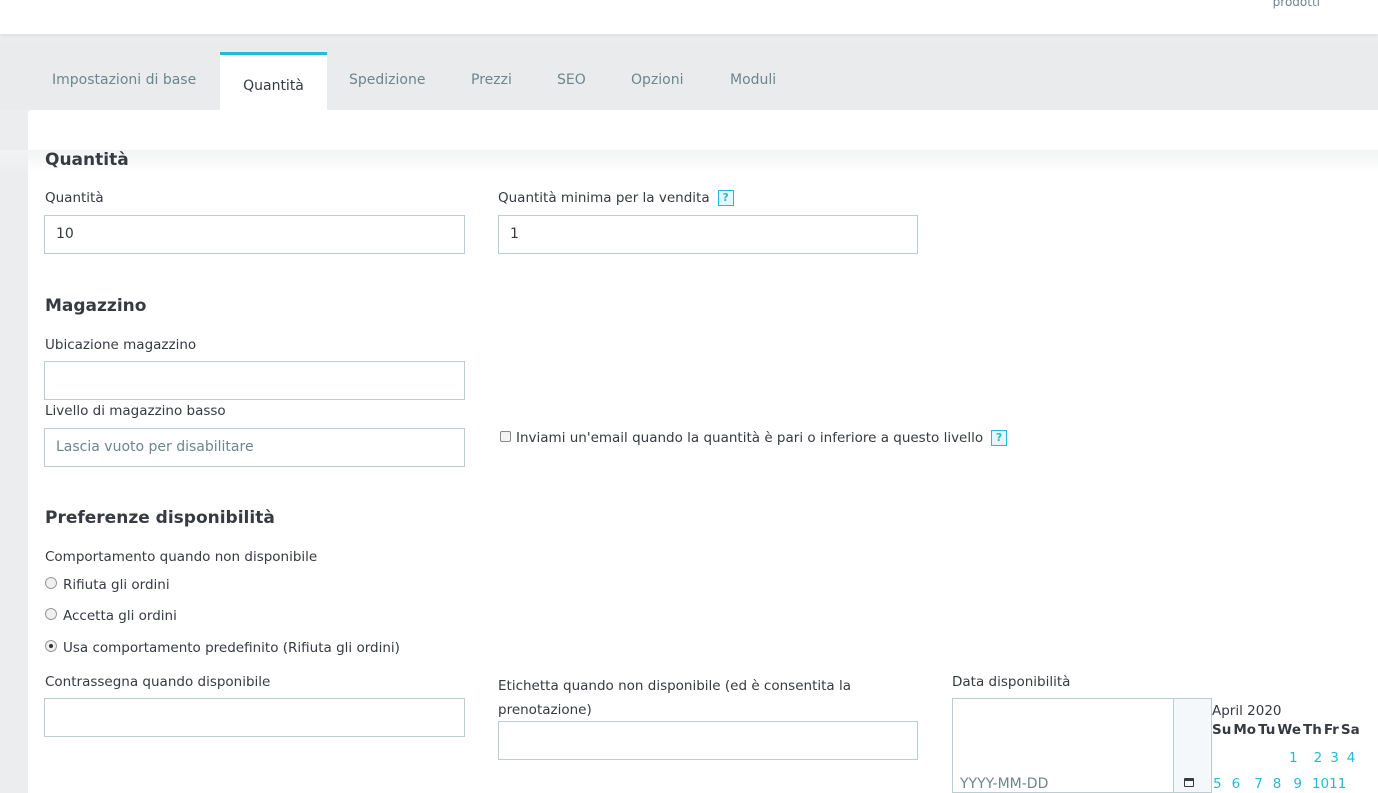 The width and height of the screenshot is (1378, 793). I want to click on quantity-input: 10, so click(254, 234).